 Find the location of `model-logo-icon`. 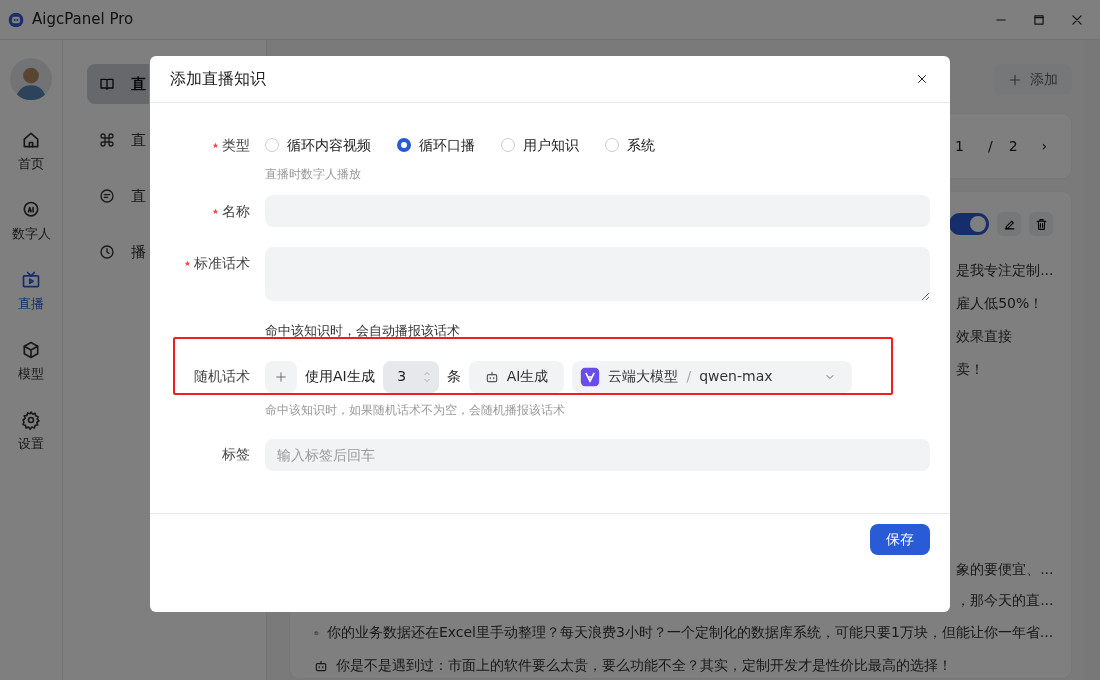

model-logo-icon is located at coordinates (590, 376).